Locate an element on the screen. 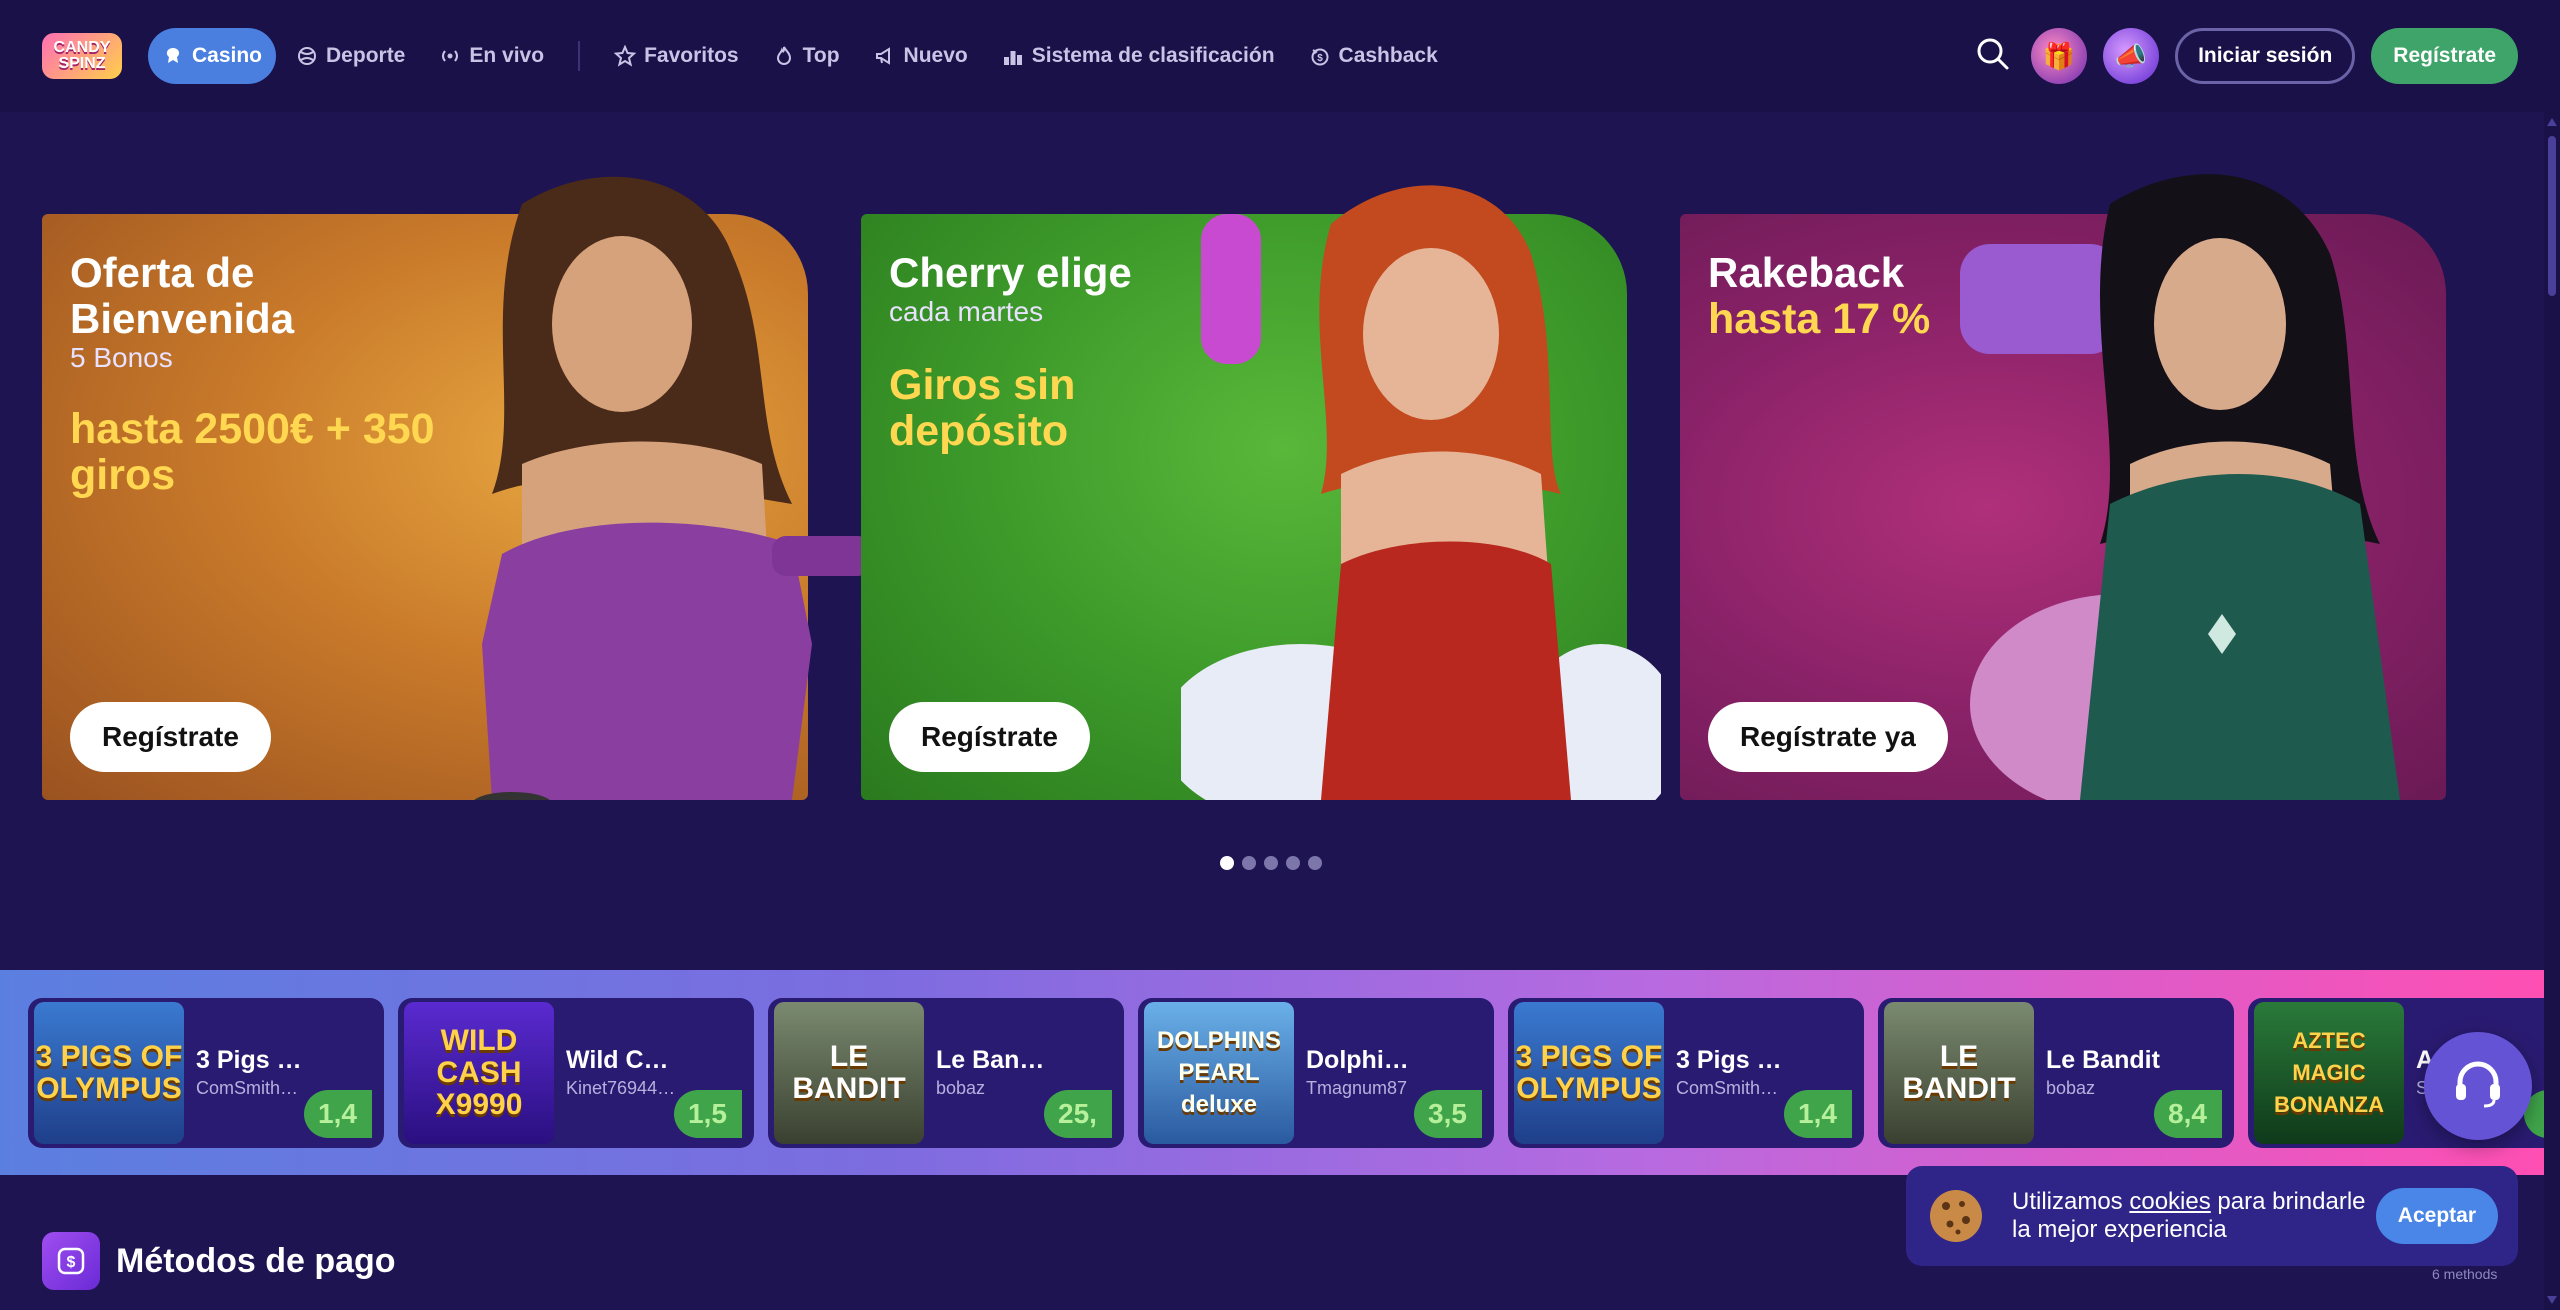  nav-label: Cashback is located at coordinates (1388, 55).